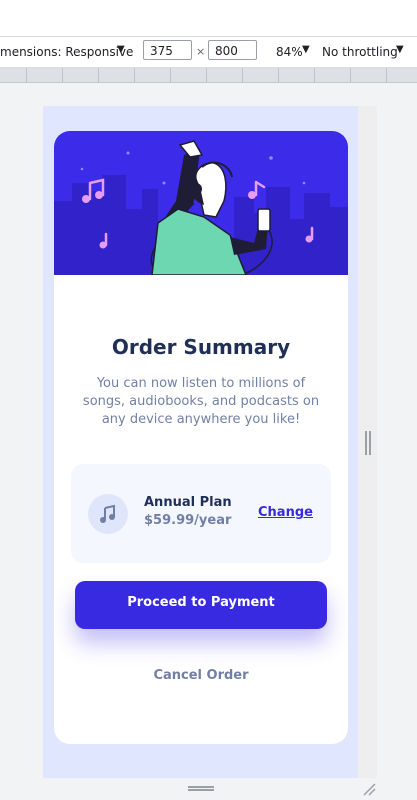 This screenshot has height=800, width=417. What do you see at coordinates (201, 203) in the screenshot?
I see `hero-illustration` at bounding box center [201, 203].